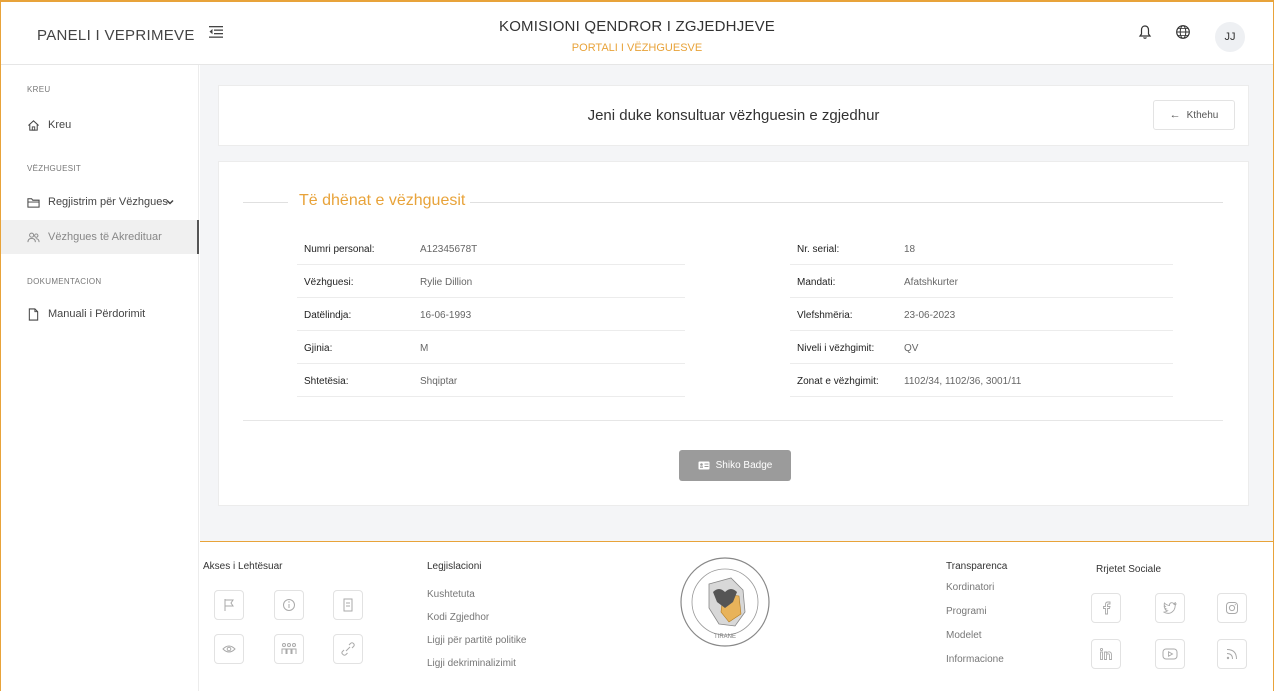 This screenshot has height=691, width=1274. Describe the element at coordinates (446, 315) in the screenshot. I see `field-value: 16-06-1993` at that location.